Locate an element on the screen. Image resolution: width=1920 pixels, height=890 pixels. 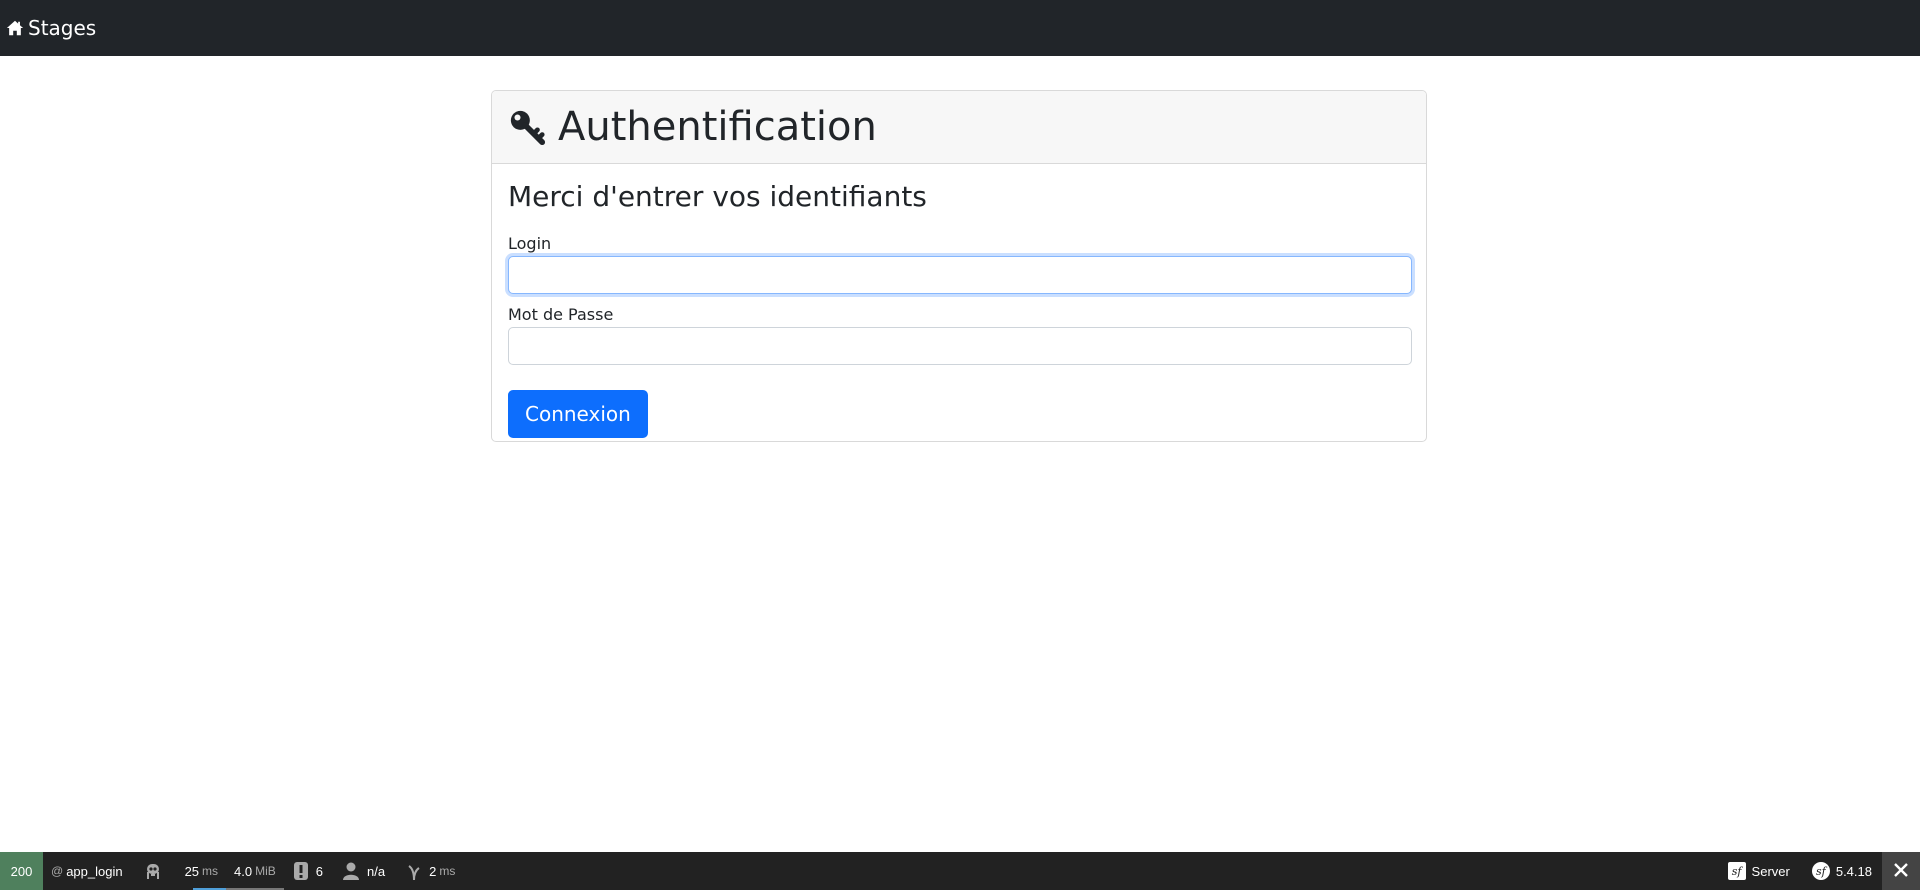
ghost-icon is located at coordinates (153, 871).